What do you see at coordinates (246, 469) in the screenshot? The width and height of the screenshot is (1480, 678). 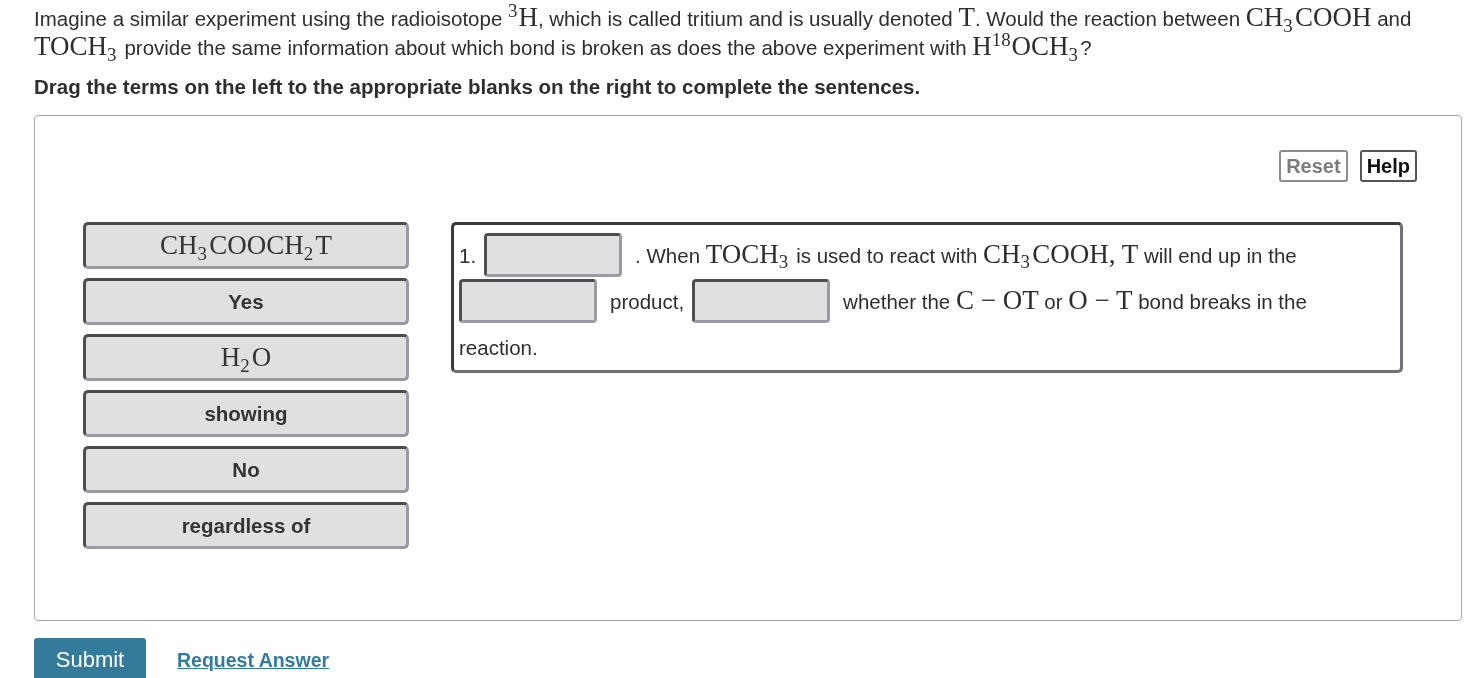 I see `term-tile: No` at bounding box center [246, 469].